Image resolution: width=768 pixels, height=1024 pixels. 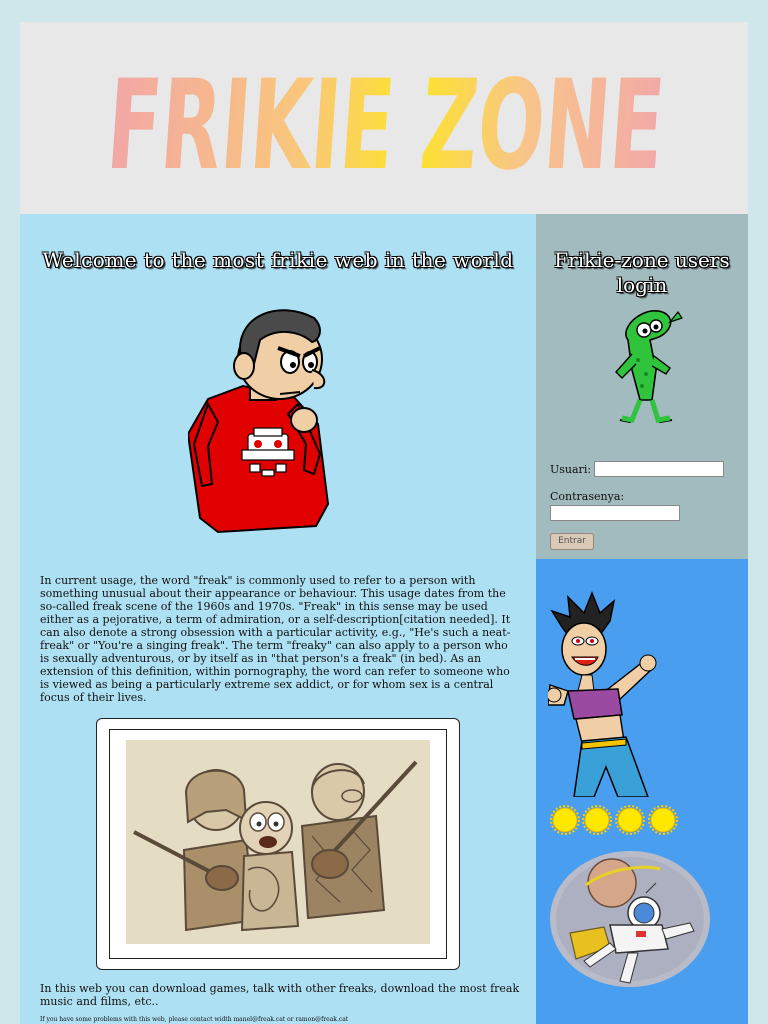 I want to click on logo-text: FRIKIE ZONE, so click(x=386, y=122).